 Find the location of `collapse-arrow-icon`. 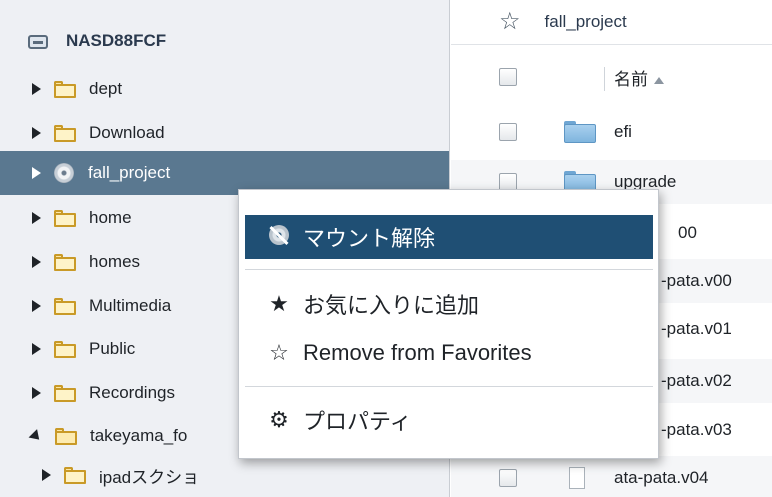

collapse-arrow-icon is located at coordinates (36, 436).